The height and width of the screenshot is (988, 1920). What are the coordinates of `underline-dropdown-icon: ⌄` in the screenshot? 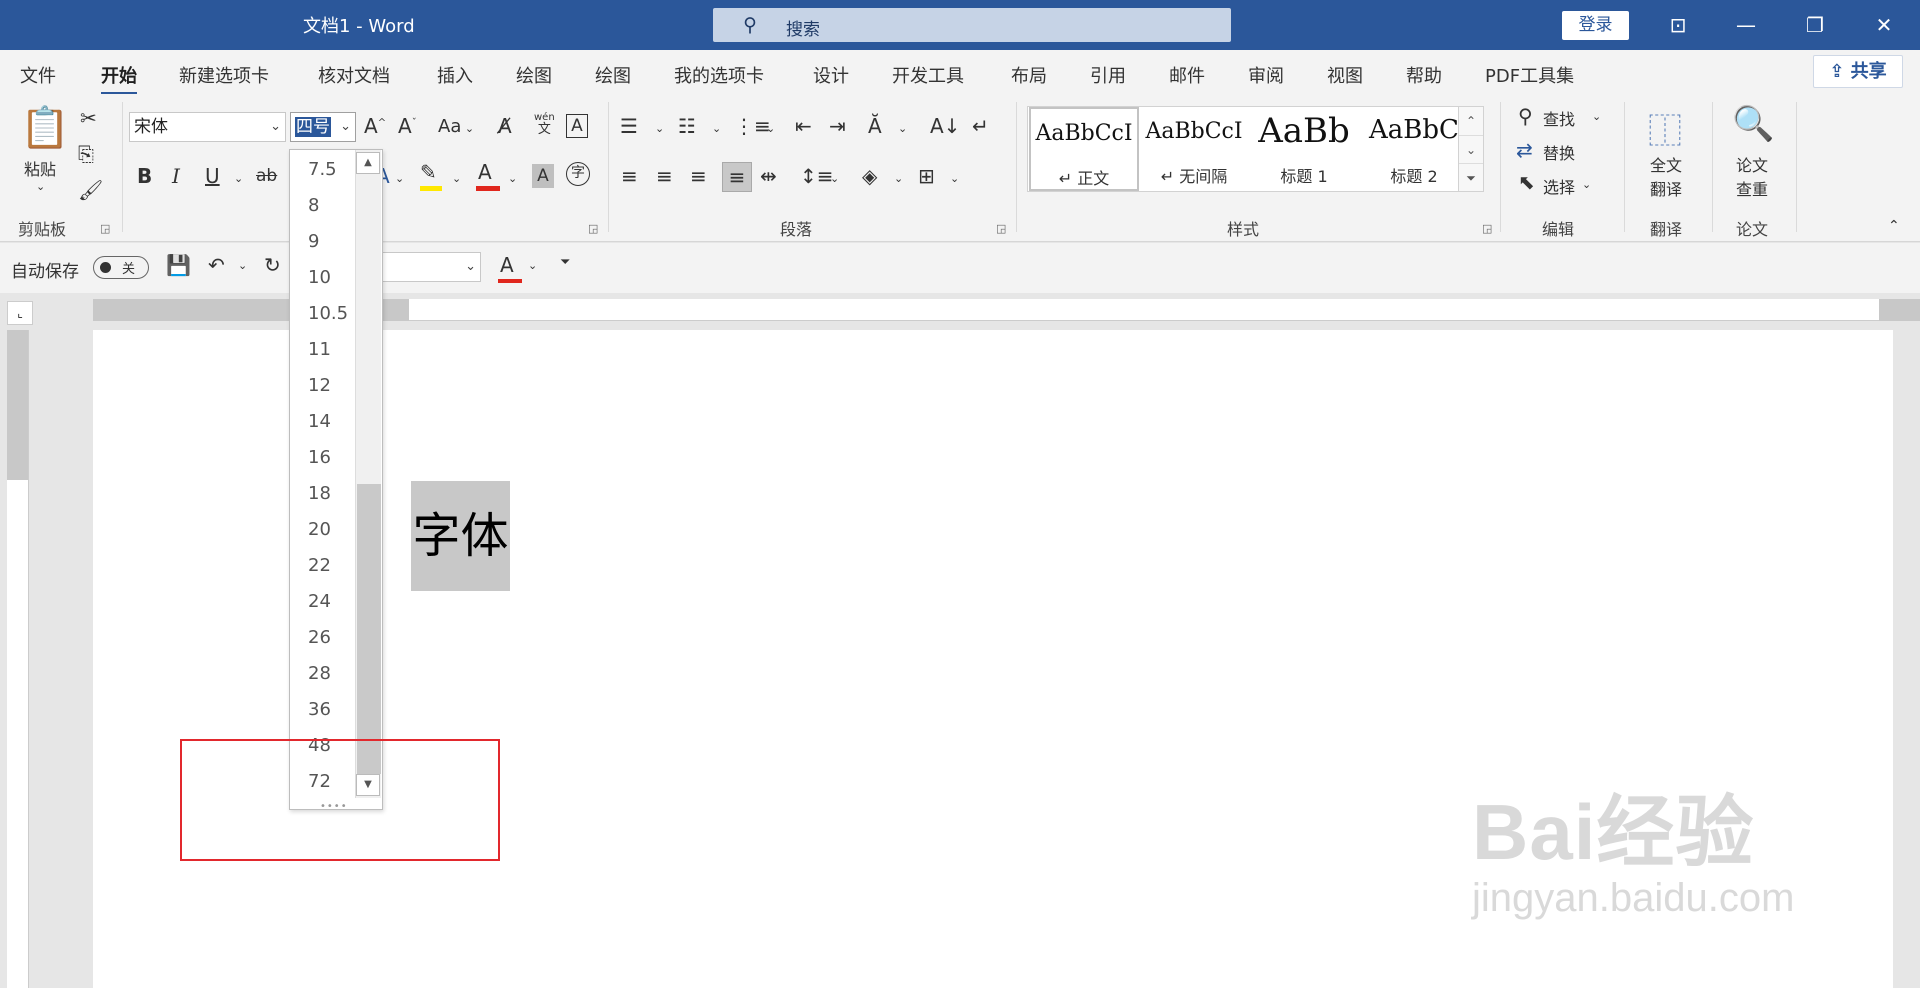 It's located at (238, 178).